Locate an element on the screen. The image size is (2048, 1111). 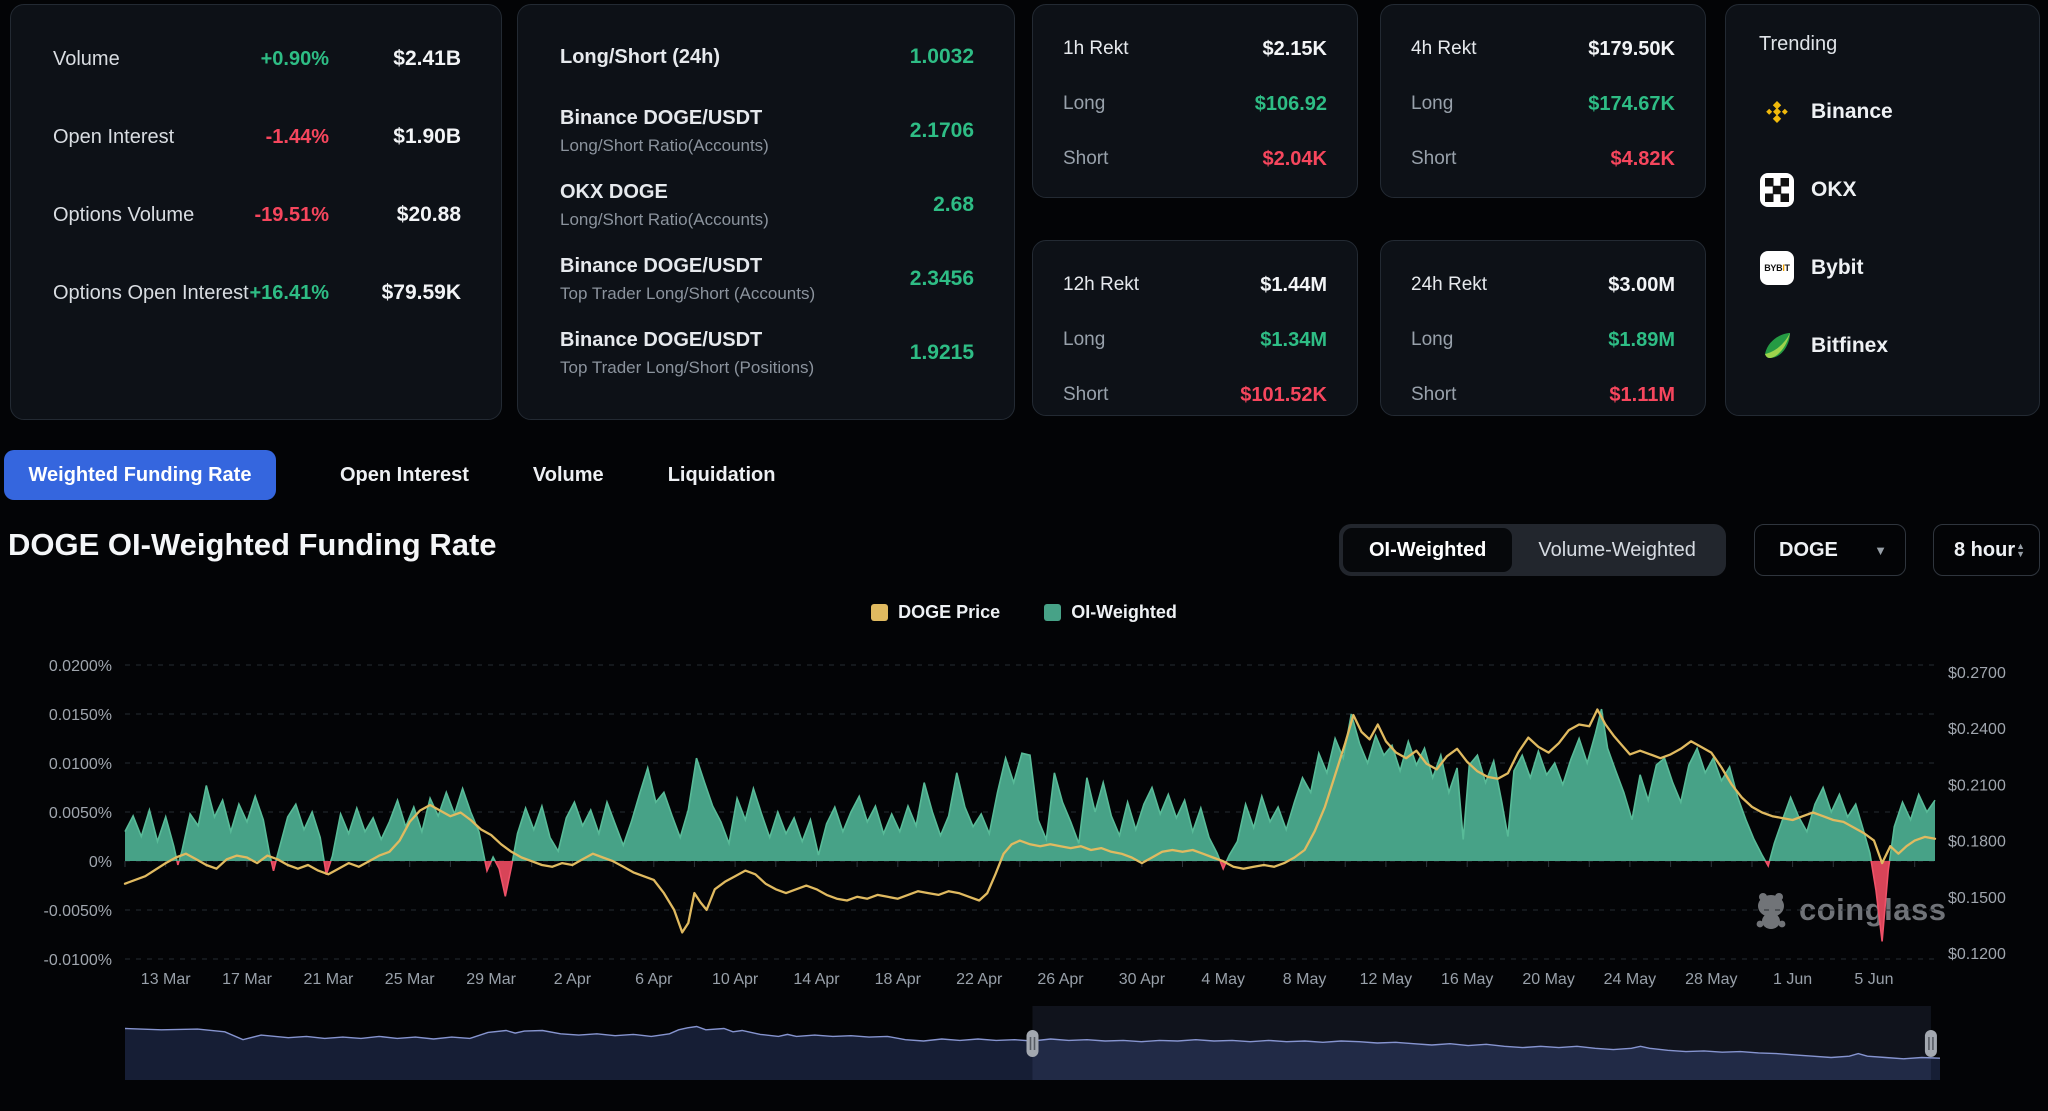
rekt-card-1h: 1h Rekt $2.15K Long $106.92 Short $2.04K is located at coordinates (1195, 101).